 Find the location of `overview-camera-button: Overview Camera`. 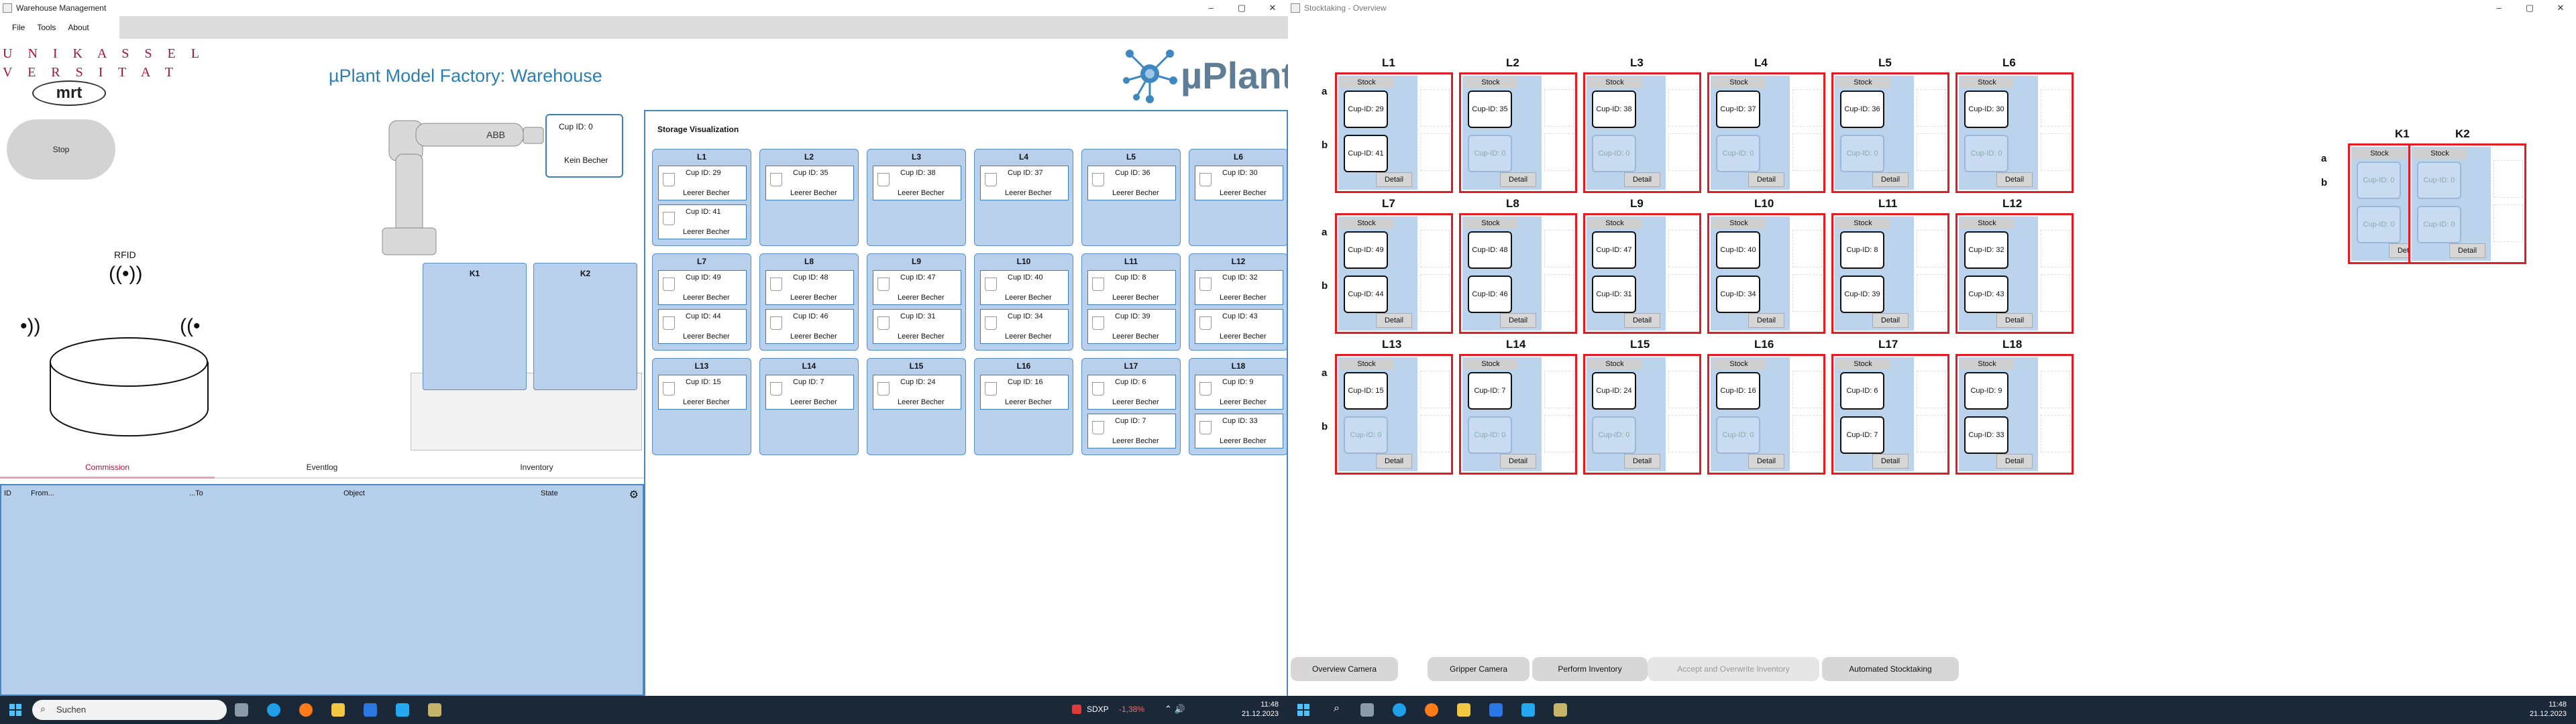

overview-camera-button: Overview Camera is located at coordinates (1344, 669).